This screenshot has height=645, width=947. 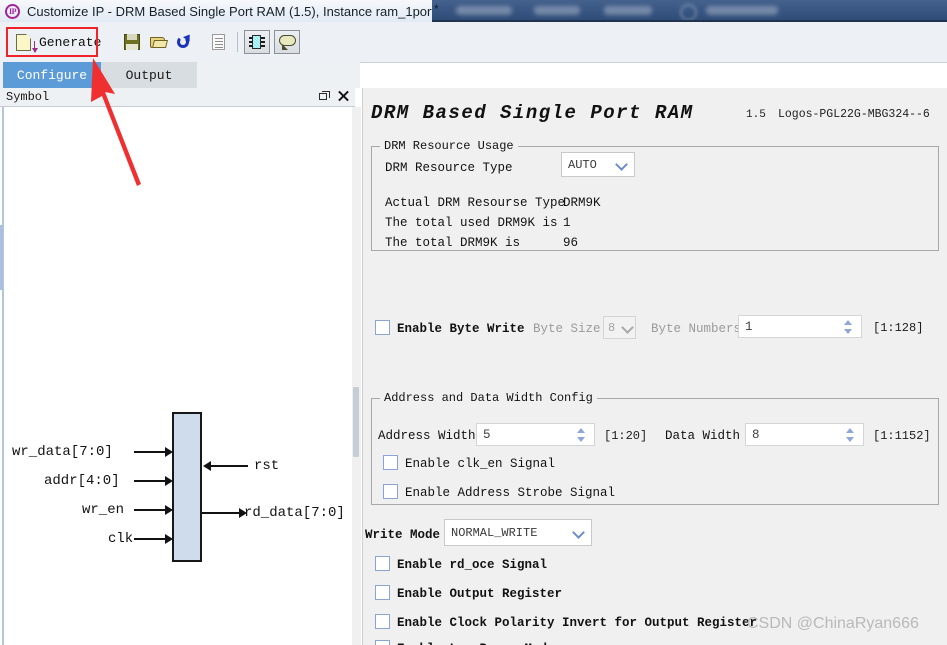 What do you see at coordinates (1, 257) in the screenshot?
I see `panel-accent-marker` at bounding box center [1, 257].